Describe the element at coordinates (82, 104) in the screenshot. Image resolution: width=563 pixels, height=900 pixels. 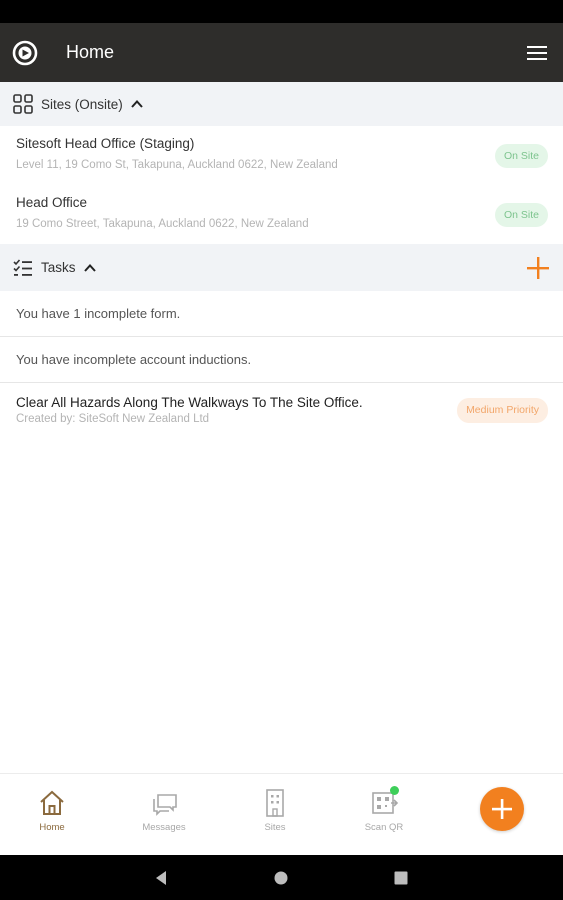
I see `sites-section-title: Sites (Onsite)` at that location.